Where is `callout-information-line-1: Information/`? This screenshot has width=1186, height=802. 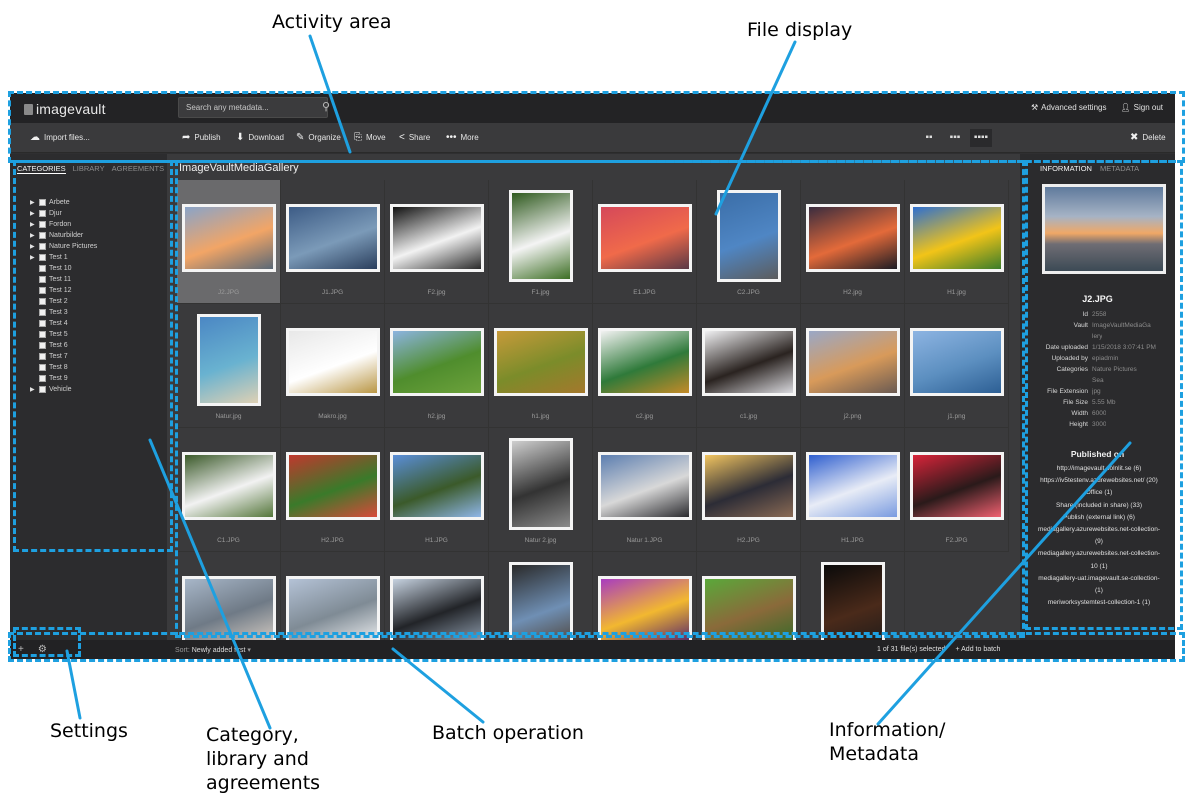 callout-information-line-1: Information/ is located at coordinates (887, 730).